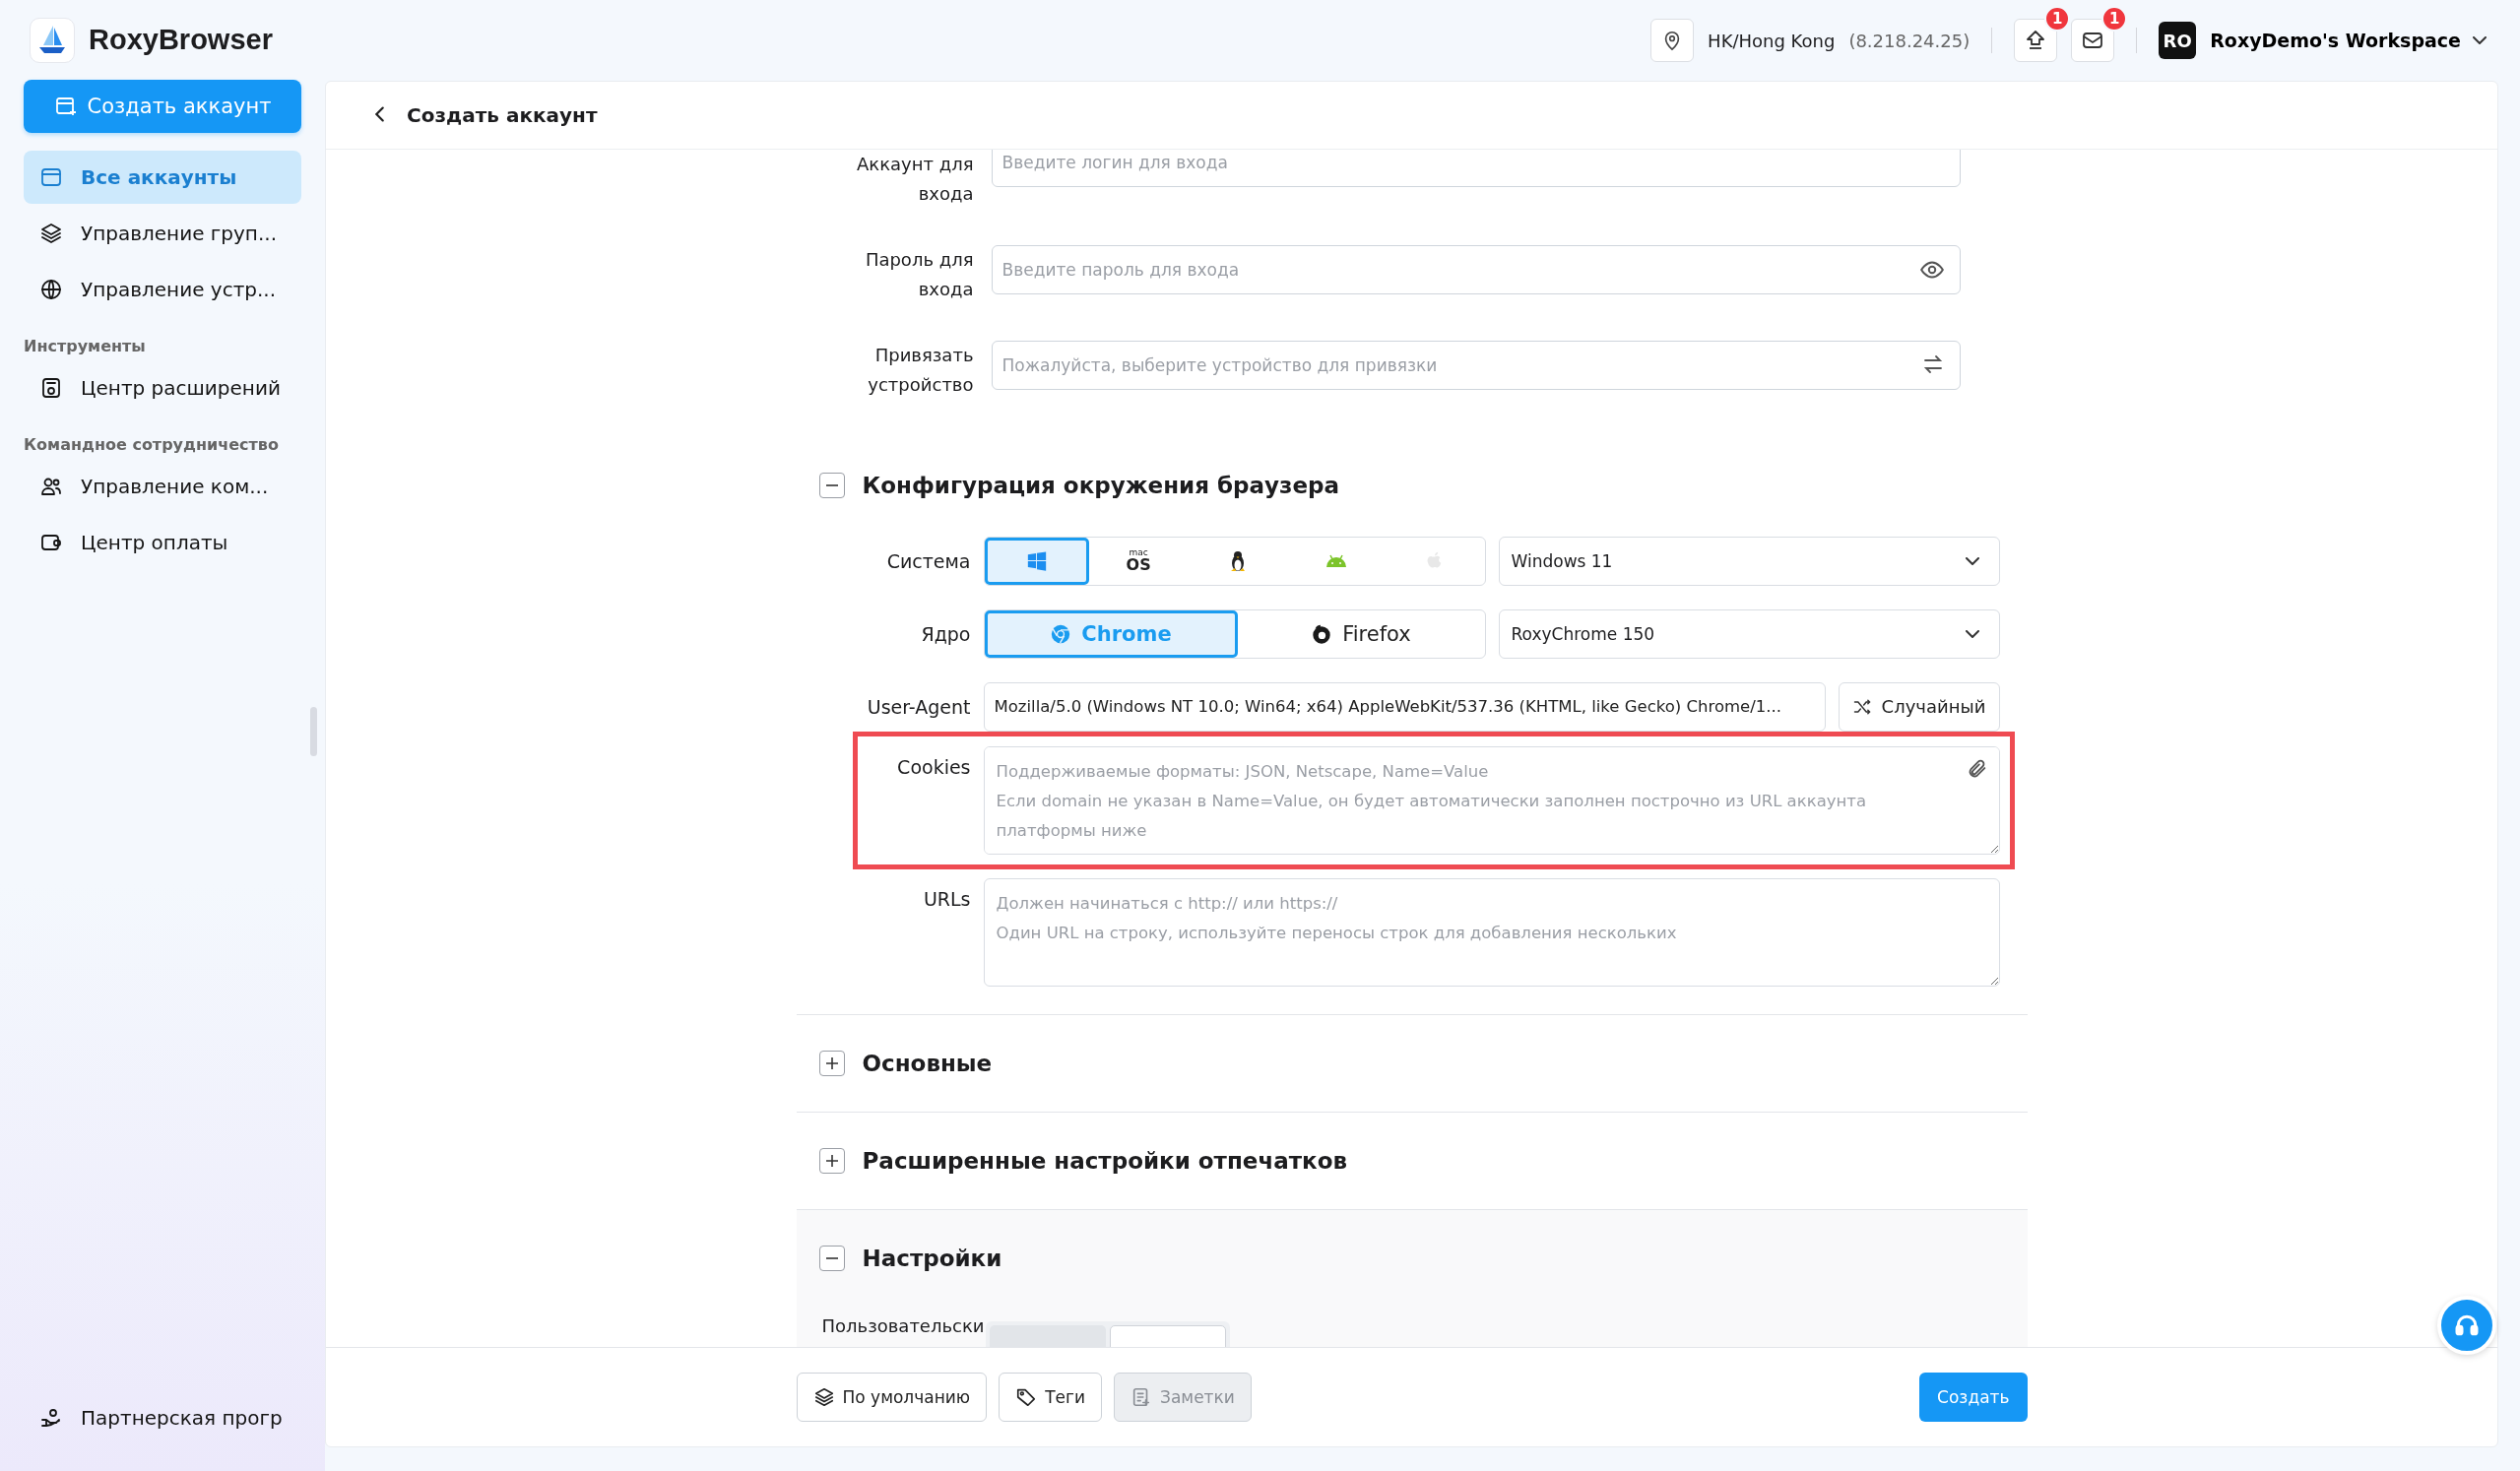 This screenshot has width=2520, height=1471. What do you see at coordinates (1749, 633) in the screenshot?
I see `kernel-version-dropdown: RoxyChrome 150` at bounding box center [1749, 633].